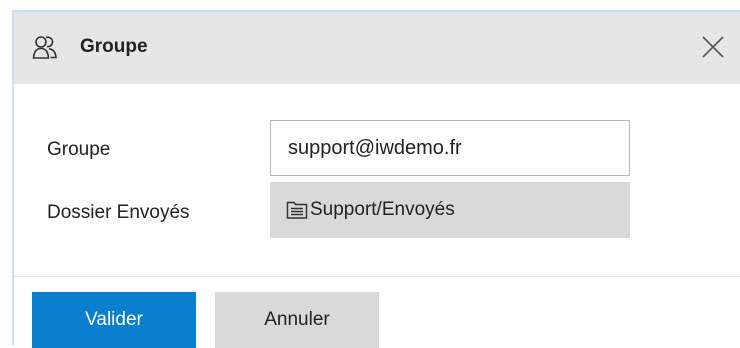  Describe the element at coordinates (713, 47) in the screenshot. I see `close-icon` at that location.